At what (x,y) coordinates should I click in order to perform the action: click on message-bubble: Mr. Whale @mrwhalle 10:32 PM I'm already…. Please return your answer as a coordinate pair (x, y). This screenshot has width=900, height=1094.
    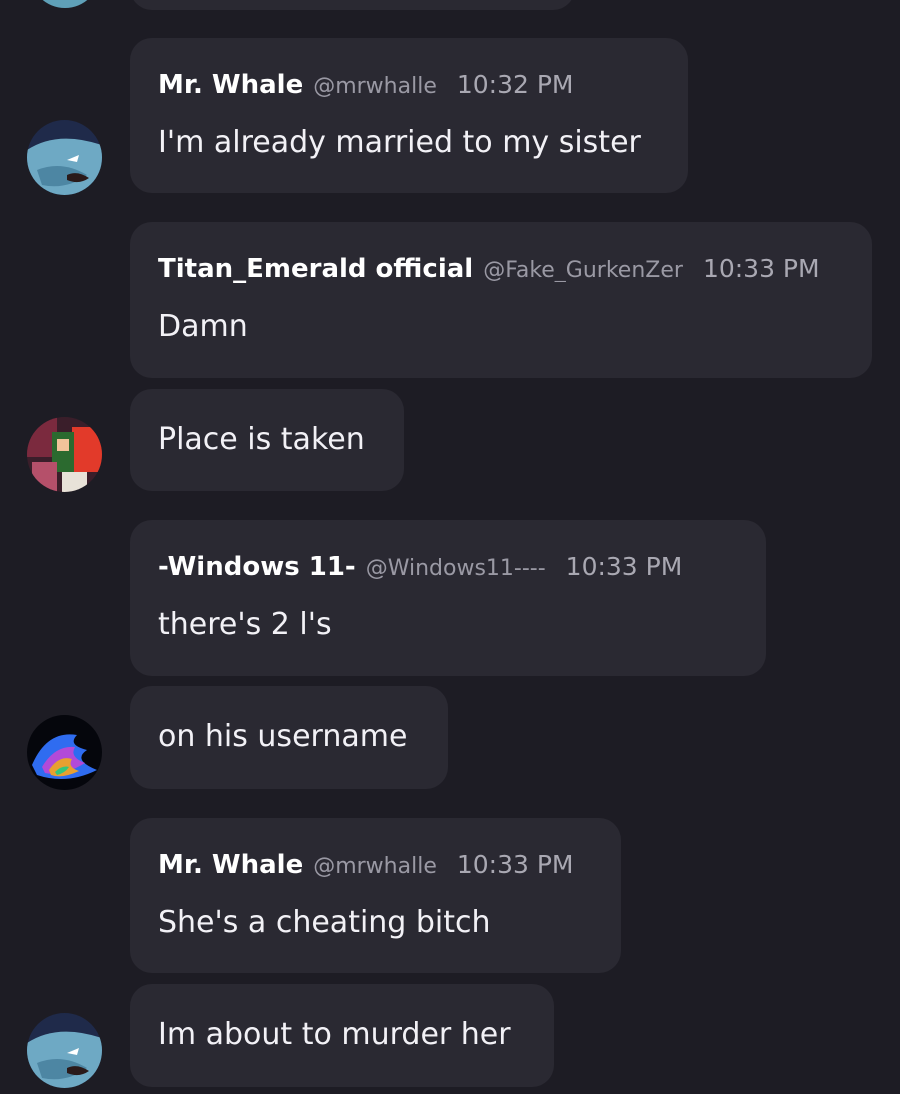
    Looking at the image, I should click on (409, 115).